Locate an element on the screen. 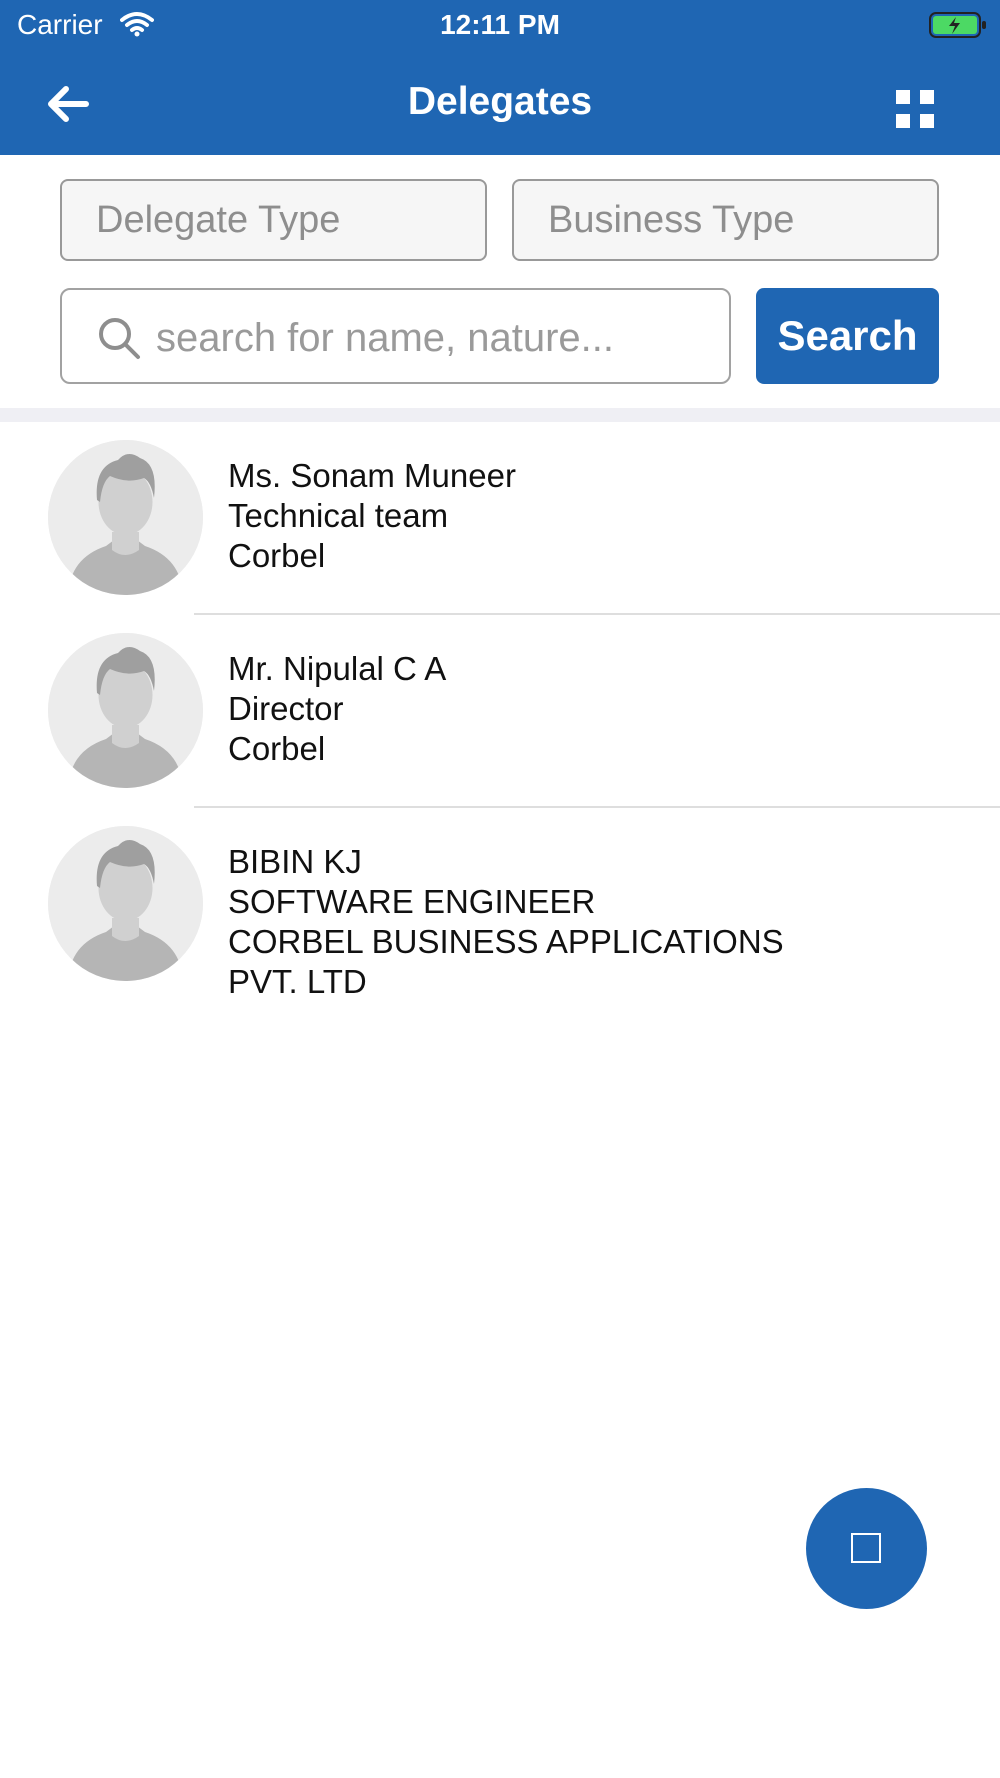  floating-action-button is located at coordinates (866, 1548).